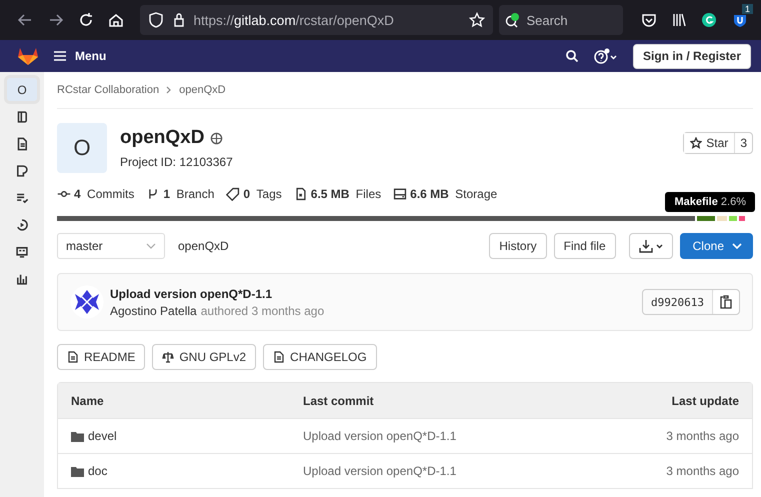 Image resolution: width=761 pixels, height=497 pixels. I want to click on url-text: https://gitlab.com/rcstar/openQxD, so click(294, 20).